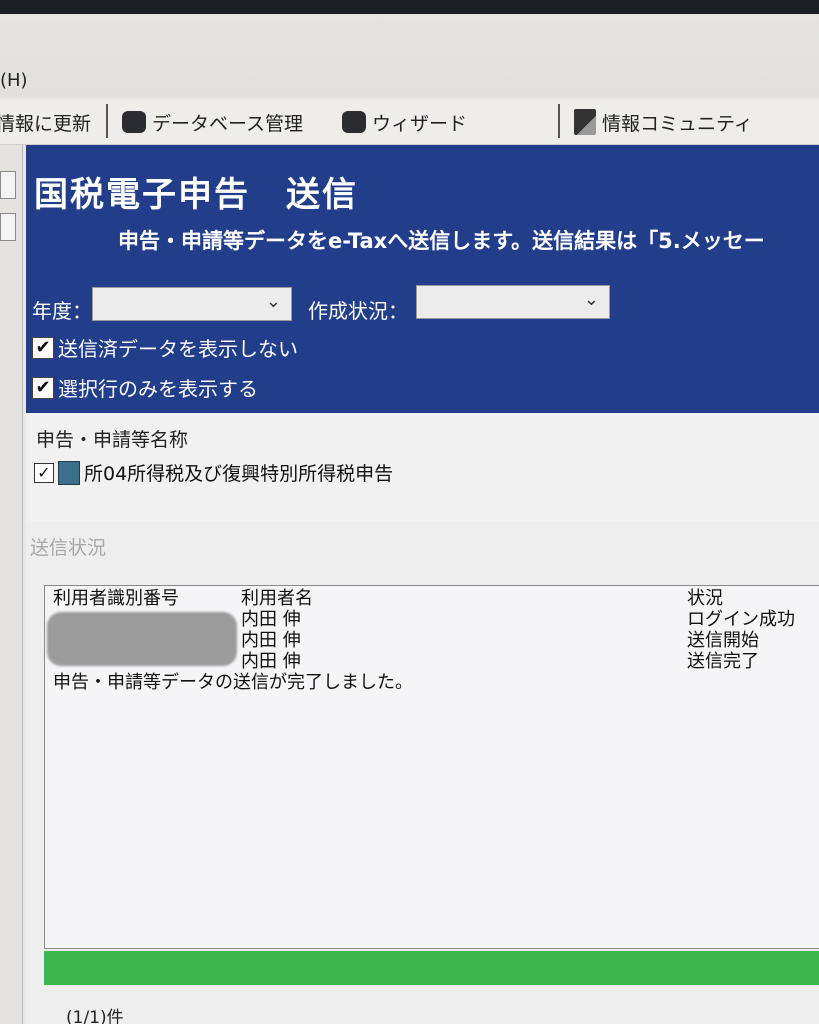  Describe the element at coordinates (431, 968) in the screenshot. I see `progress-bar` at that location.